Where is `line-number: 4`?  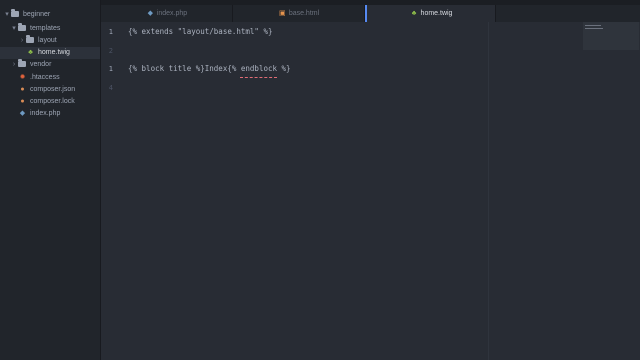
line-number: 4 is located at coordinates (110, 88).